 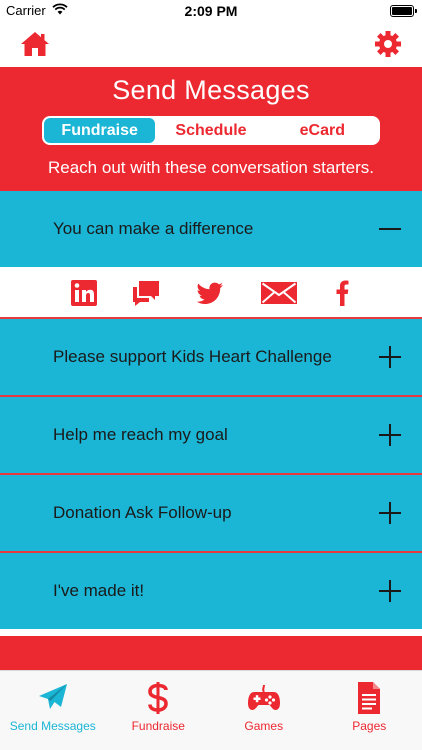 I want to click on list-item-label: You can make a difference, so click(x=153, y=228).